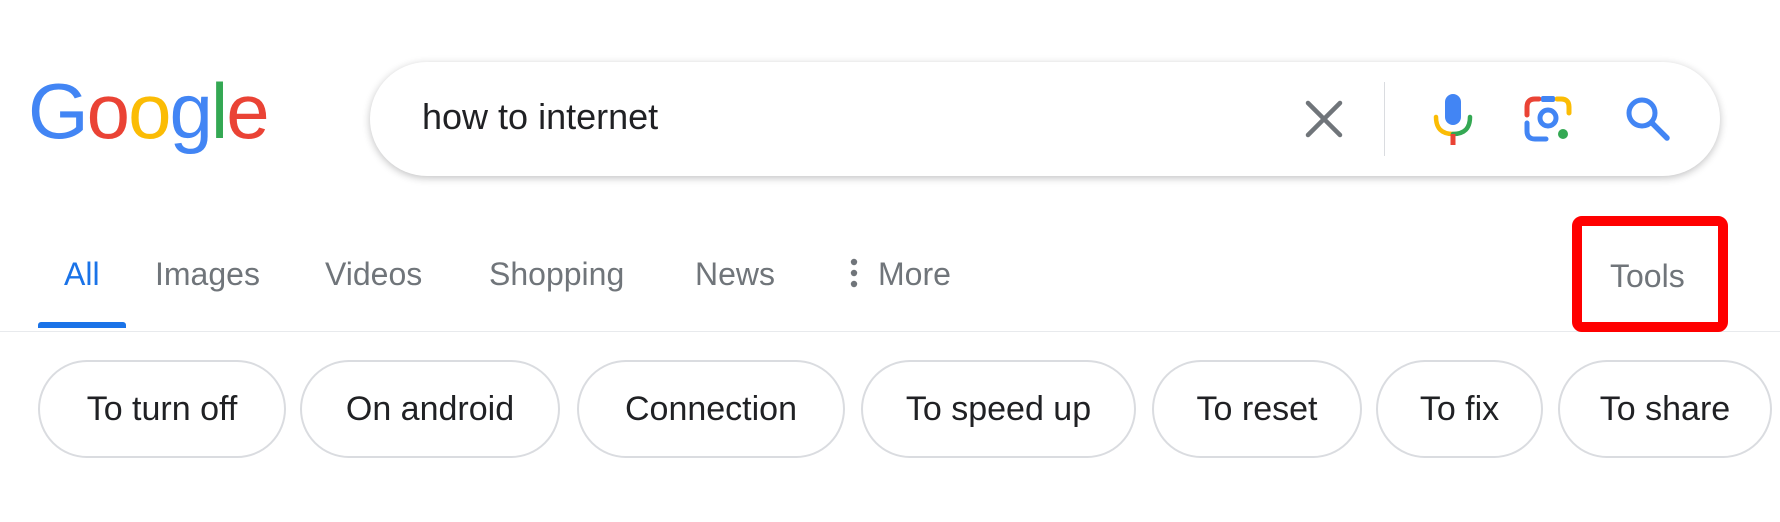 Image resolution: width=1780 pixels, height=522 pixels. I want to click on chip-to-fix: To fix, so click(1459, 409).